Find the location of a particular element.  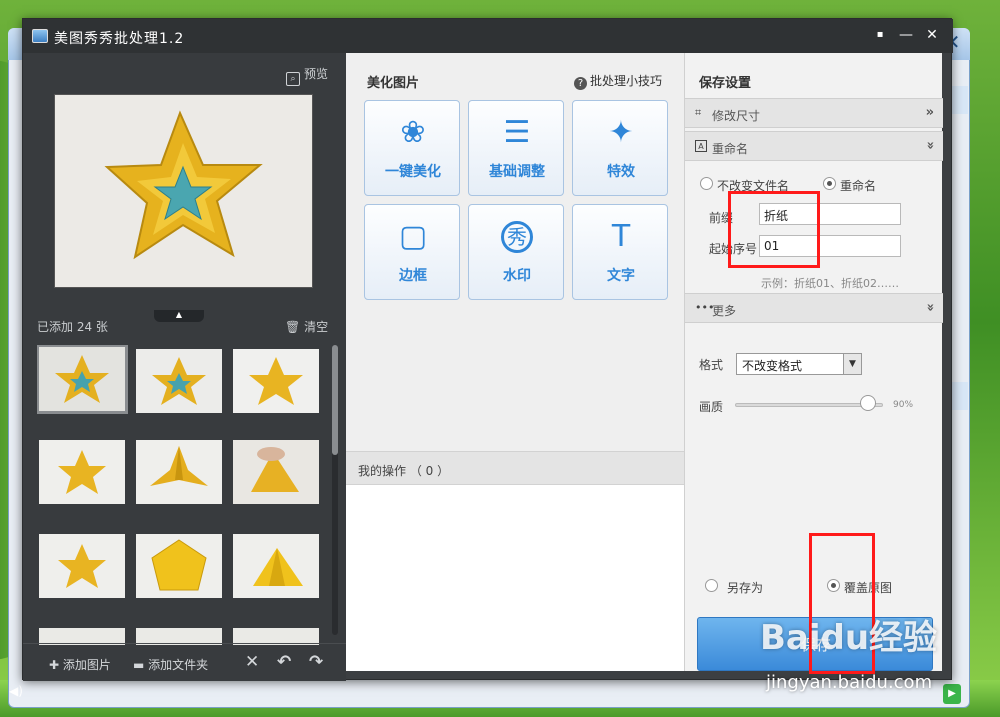

baidu-jingyan-watermark: Baidu经验 is located at coordinates (849, 638).